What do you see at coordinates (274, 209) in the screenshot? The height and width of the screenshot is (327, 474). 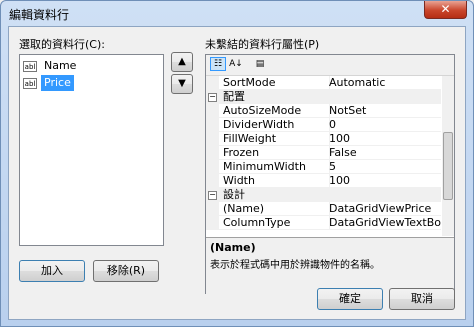 I see `property-name: (Name)` at bounding box center [274, 209].